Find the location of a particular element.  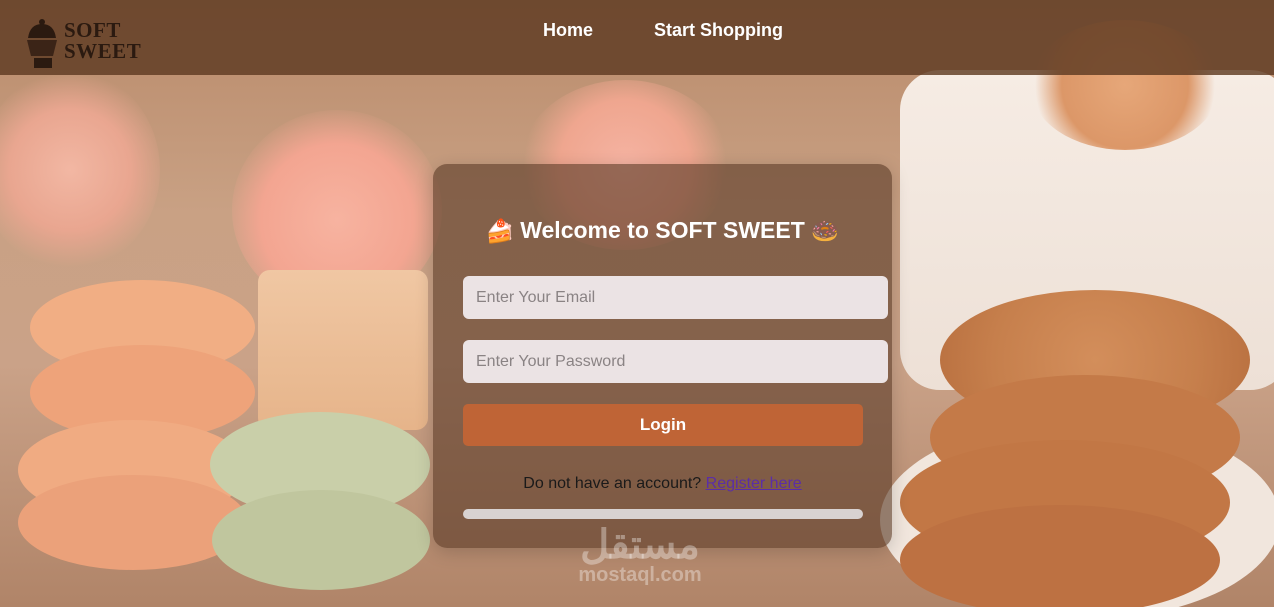

brand-name: SOFT SWEET is located at coordinates (102, 41).